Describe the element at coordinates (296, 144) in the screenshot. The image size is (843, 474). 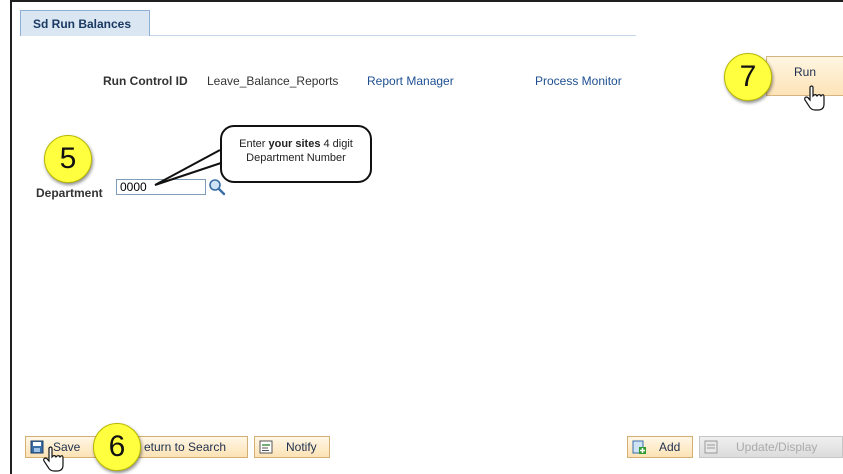
I see `tooltip-line1: Enter your sites 4 digit` at that location.